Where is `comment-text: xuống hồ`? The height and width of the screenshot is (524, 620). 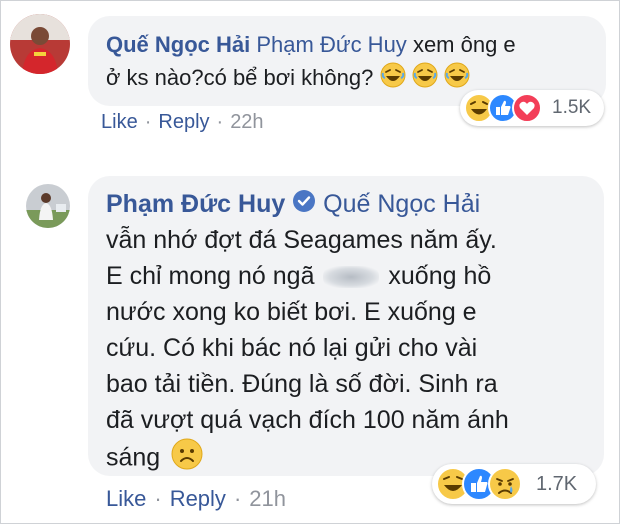 comment-text: xuống hồ is located at coordinates (440, 276).